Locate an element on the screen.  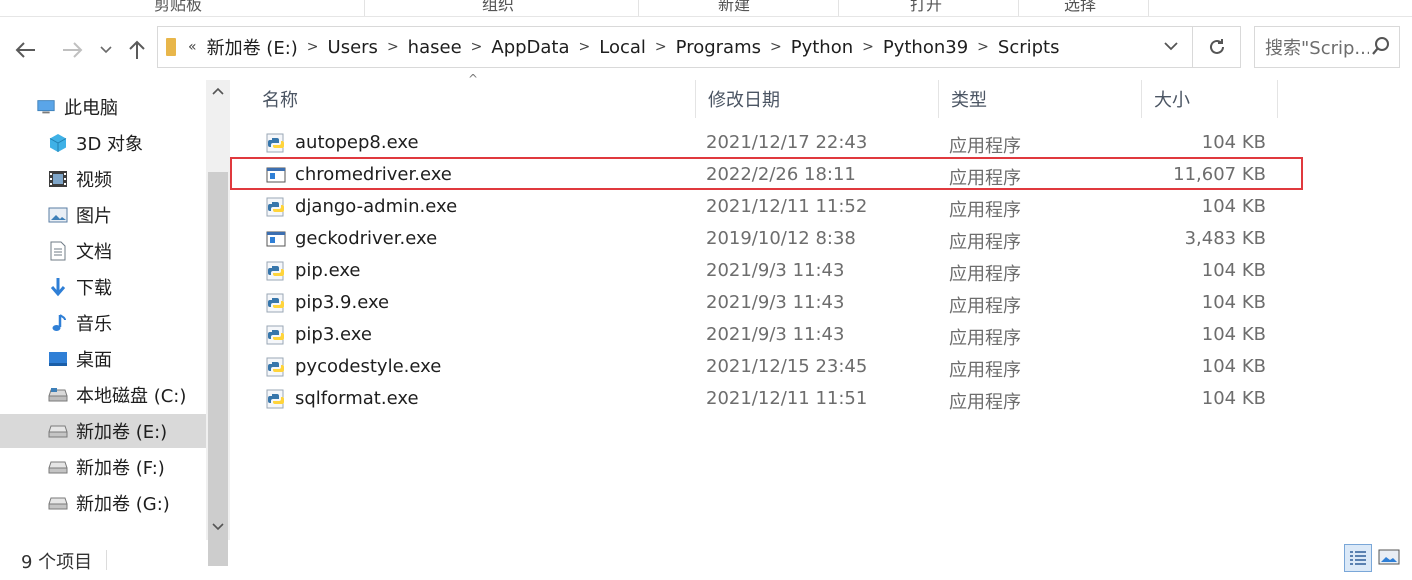
sidebar-item-label: 音乐 is located at coordinates (94, 324).